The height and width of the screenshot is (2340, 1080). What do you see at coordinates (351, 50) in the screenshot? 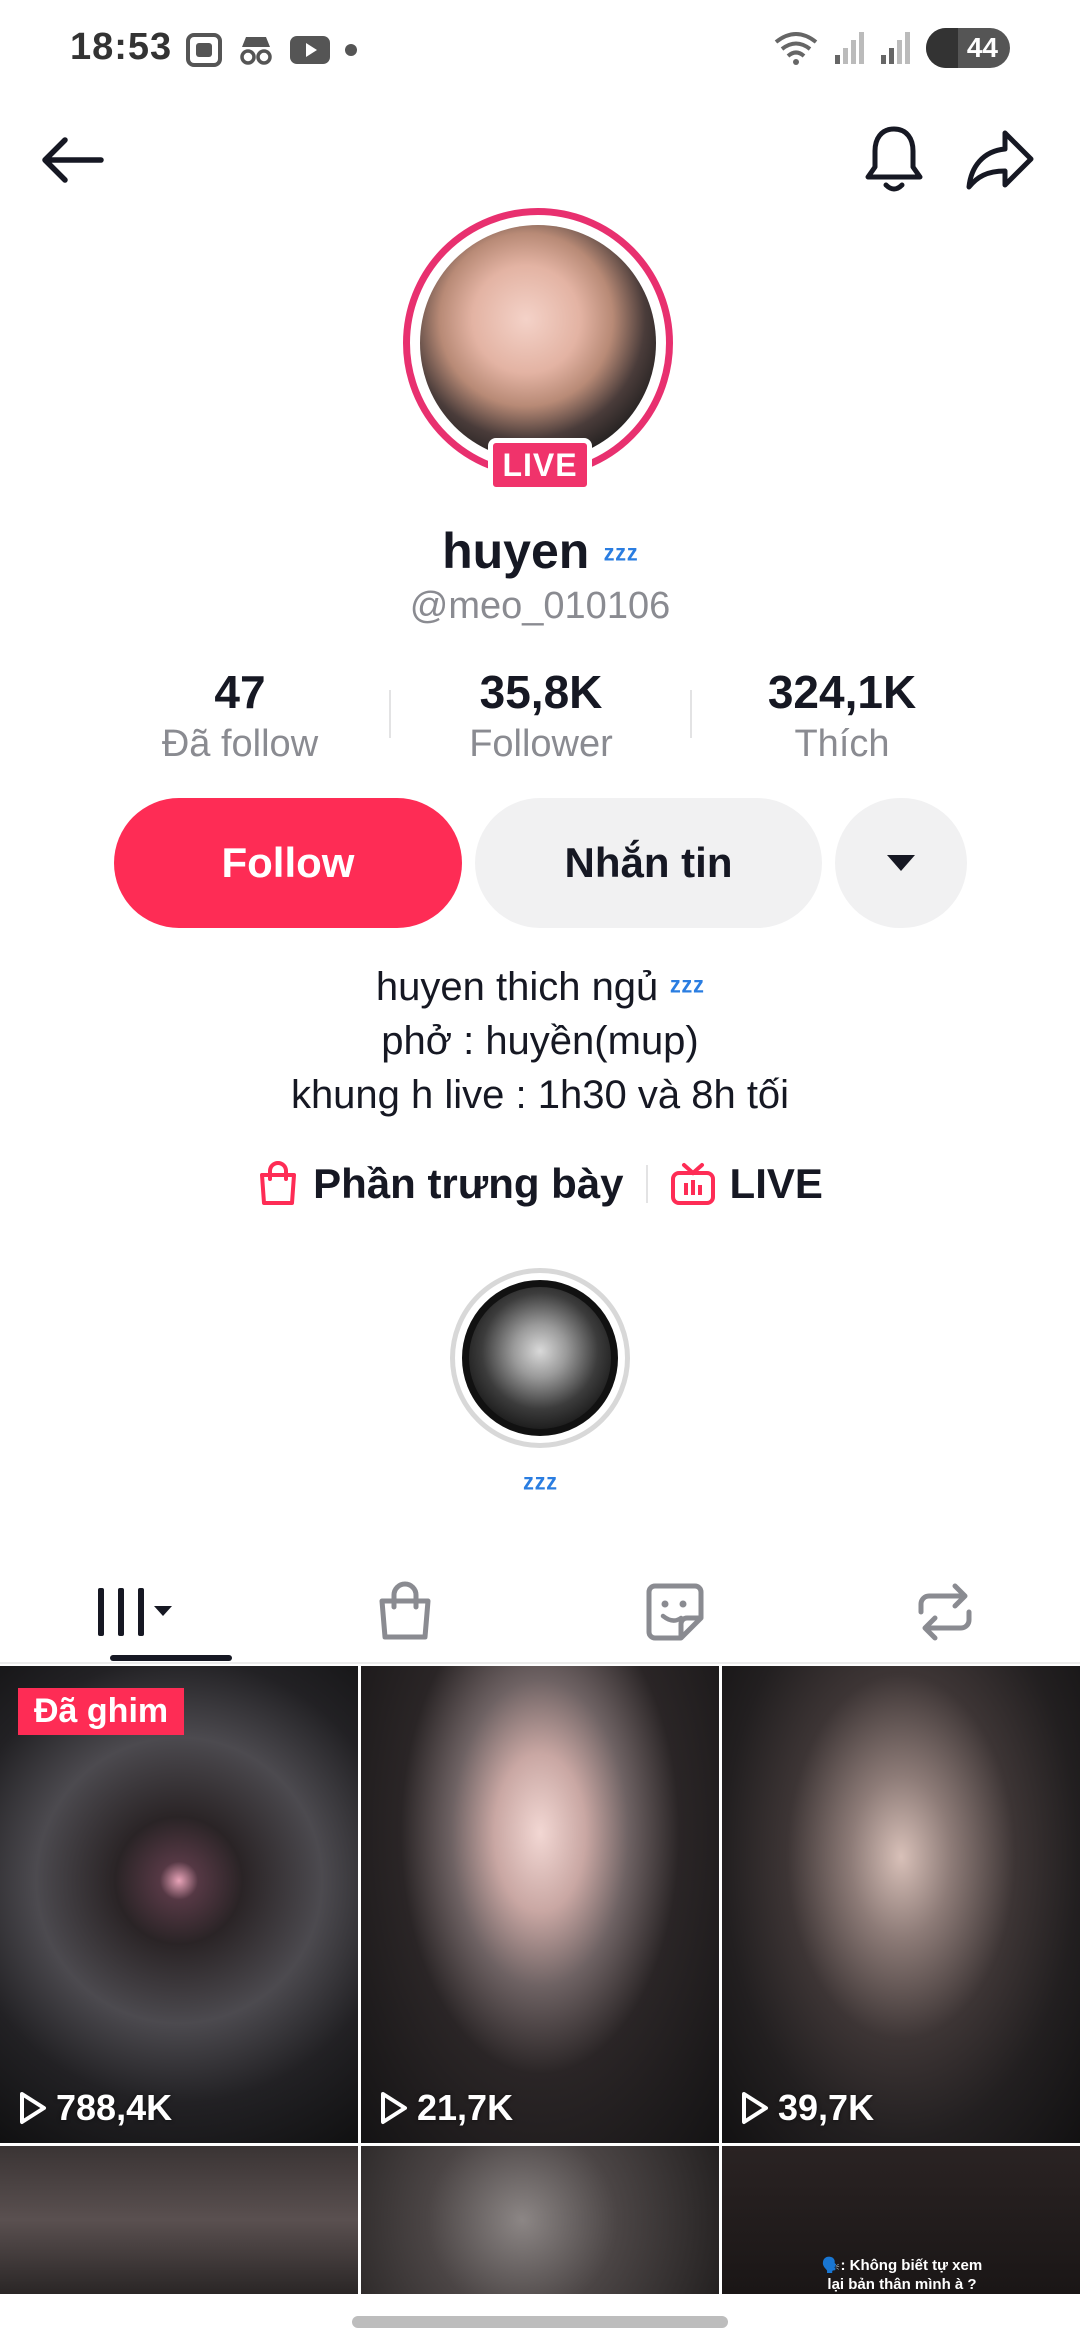
I see `notification-dot-icon` at bounding box center [351, 50].